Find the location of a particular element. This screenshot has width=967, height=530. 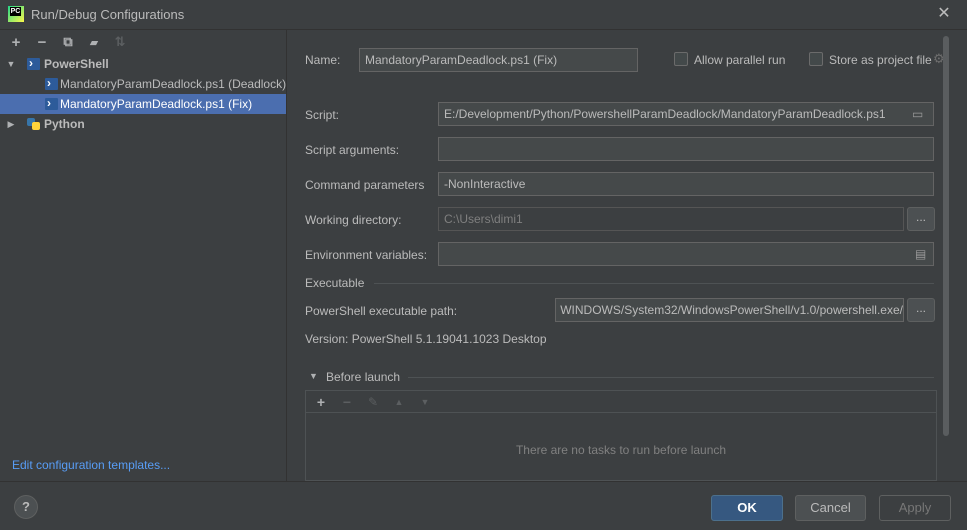

cancel-button: Cancel is located at coordinates (830, 508).